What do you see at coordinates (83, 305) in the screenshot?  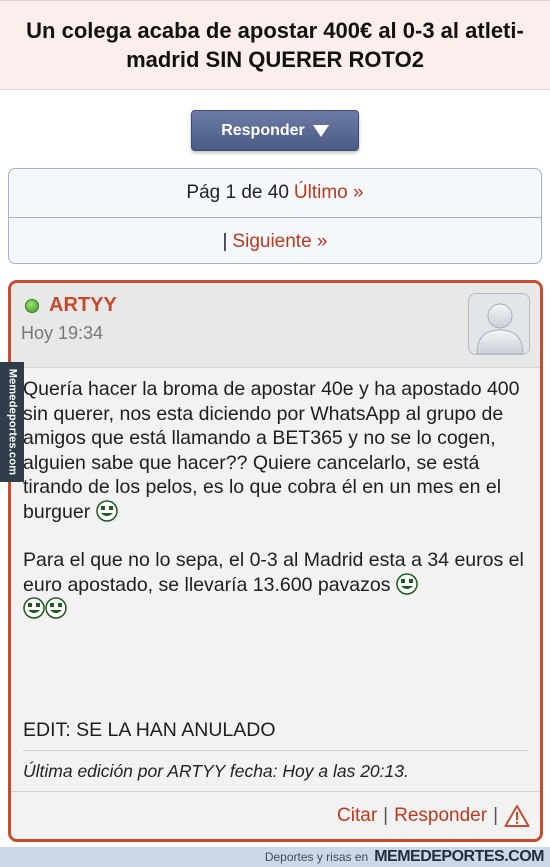 I see `post-author: ARTYY` at bounding box center [83, 305].